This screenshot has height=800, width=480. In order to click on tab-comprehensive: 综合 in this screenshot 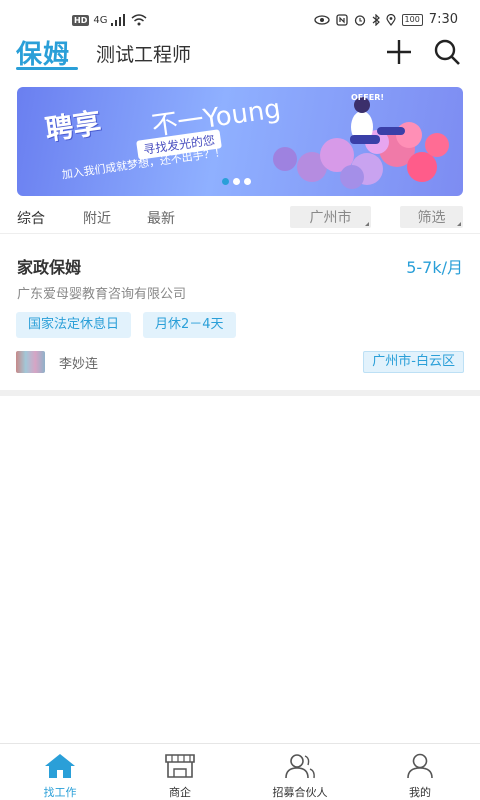, I will do `click(31, 218)`.